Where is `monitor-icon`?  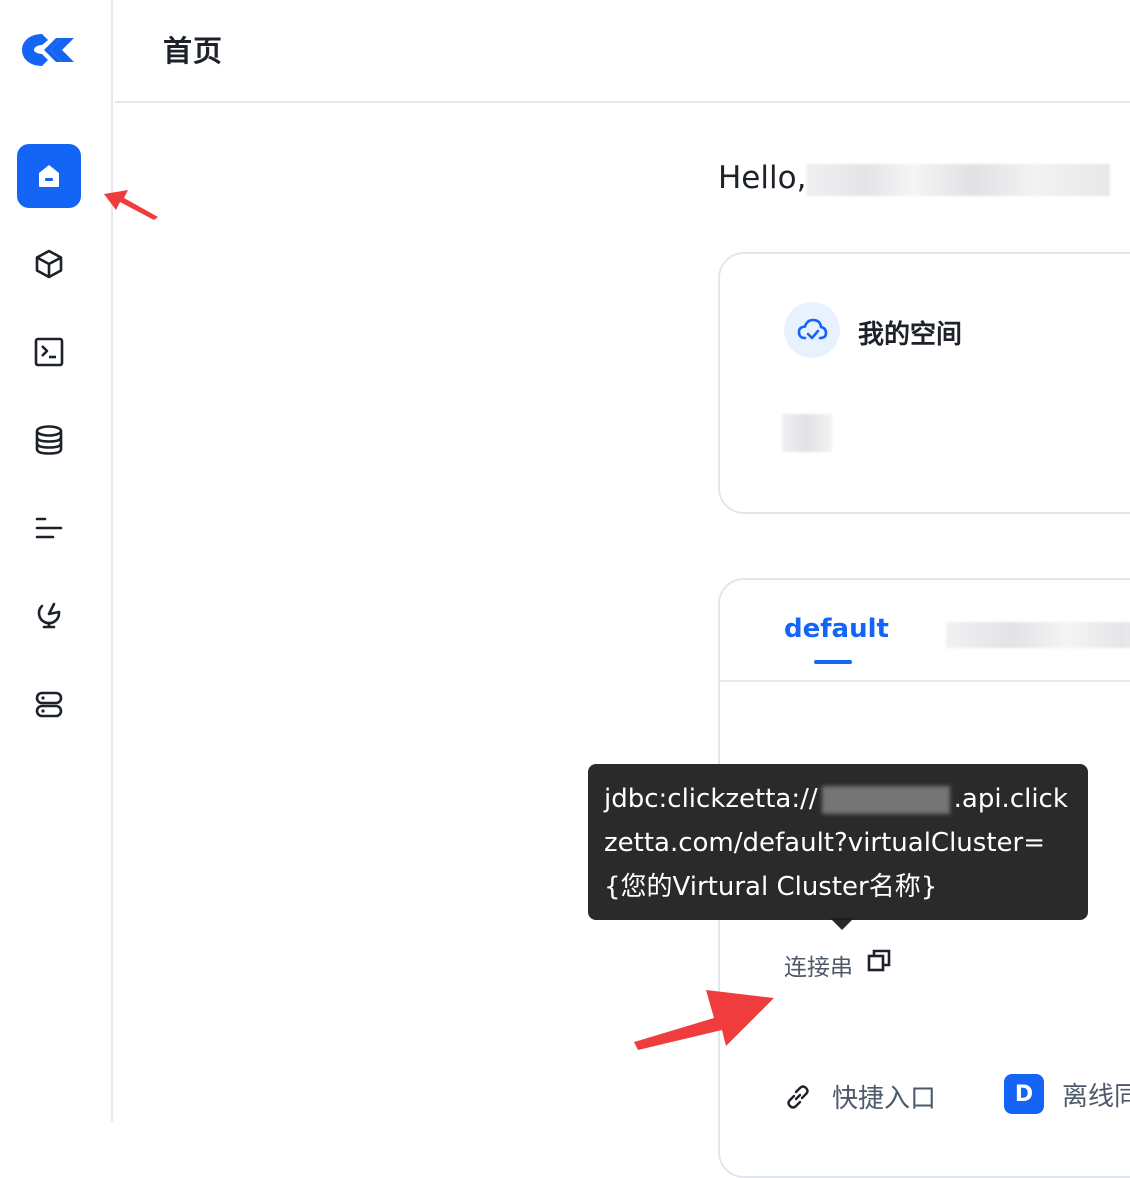
monitor-icon is located at coordinates (49, 615).